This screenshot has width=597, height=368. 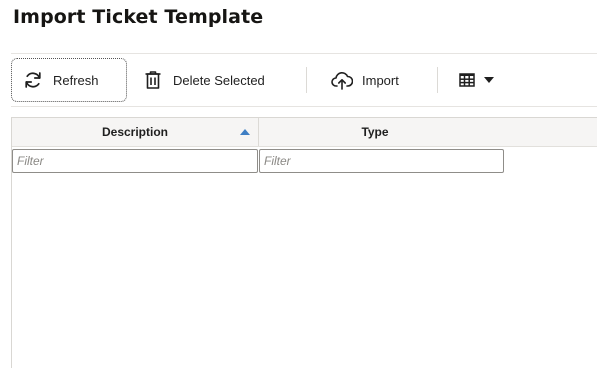 What do you see at coordinates (489, 80) in the screenshot?
I see `chevron-down-icon` at bounding box center [489, 80].